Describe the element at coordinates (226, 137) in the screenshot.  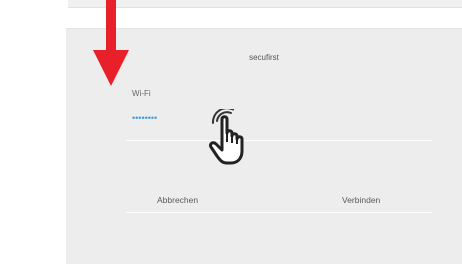
I see `pointing-hand-icon` at that location.